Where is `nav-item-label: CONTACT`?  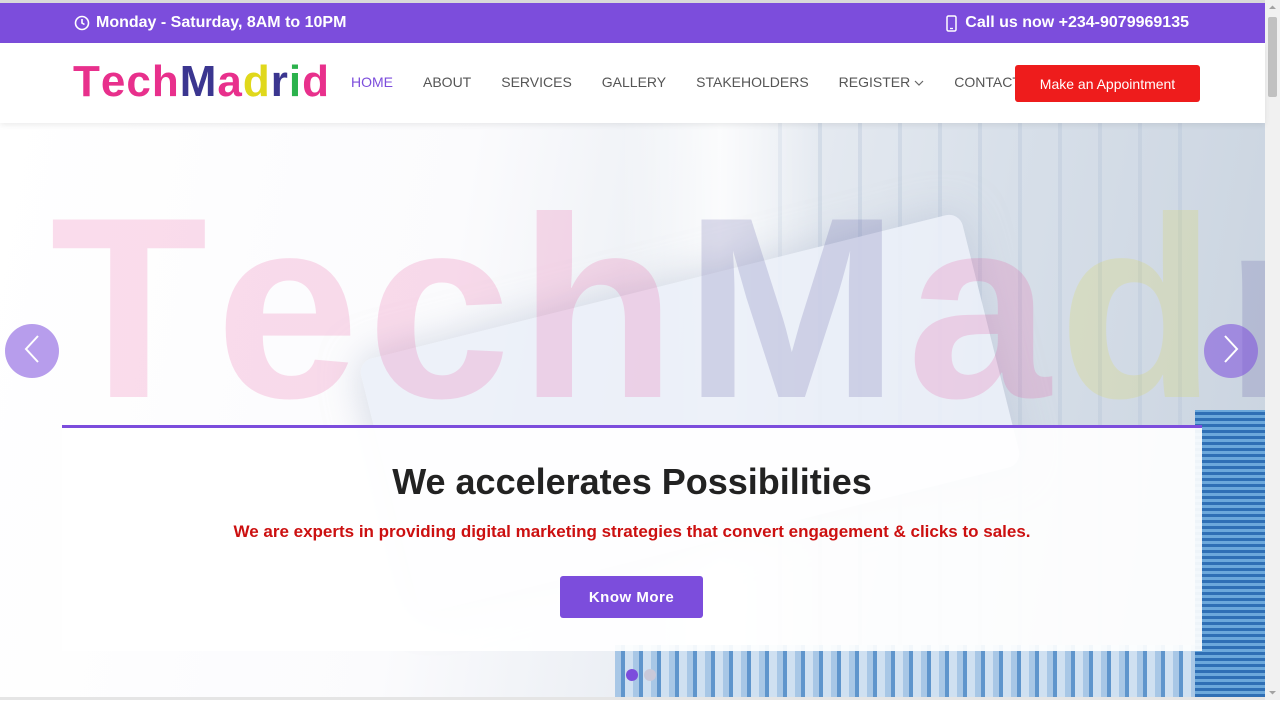
nav-item-label: CONTACT is located at coordinates (987, 82).